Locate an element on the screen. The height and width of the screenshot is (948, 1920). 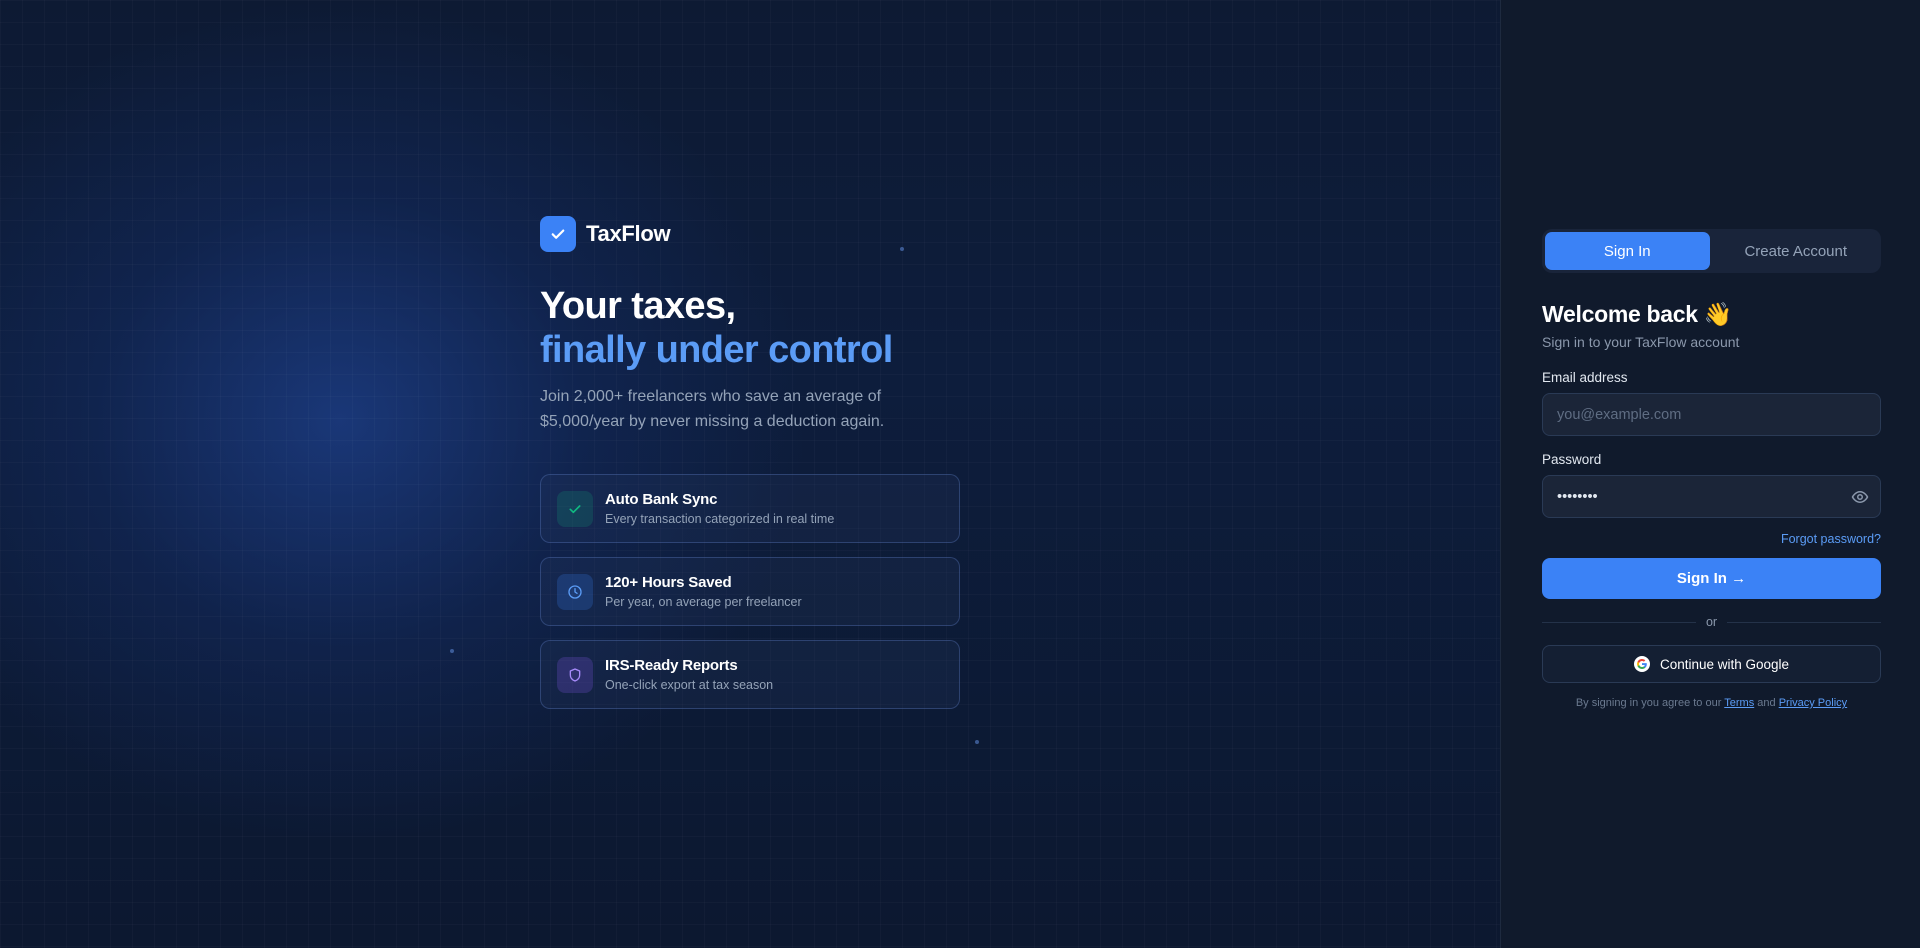
forgot-row: Forgot password? is located at coordinates (1711, 539).